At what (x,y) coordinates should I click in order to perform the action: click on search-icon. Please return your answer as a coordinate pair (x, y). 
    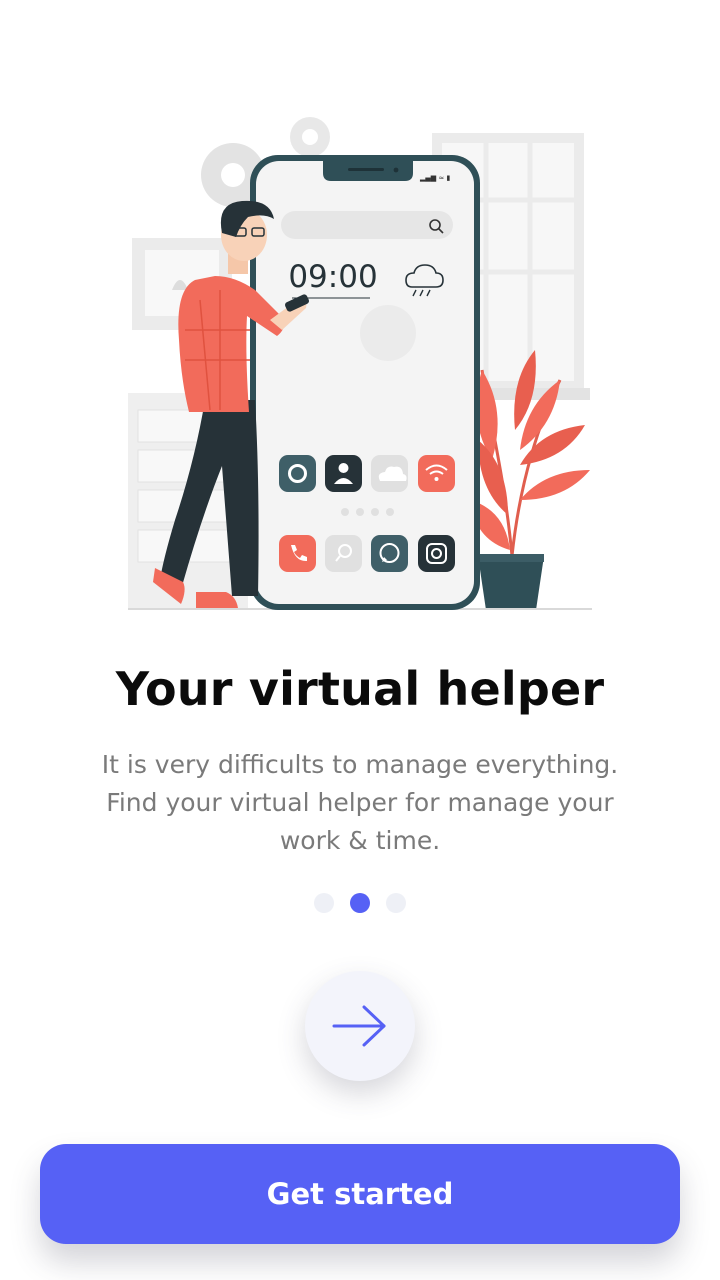
    Looking at the image, I should click on (343, 553).